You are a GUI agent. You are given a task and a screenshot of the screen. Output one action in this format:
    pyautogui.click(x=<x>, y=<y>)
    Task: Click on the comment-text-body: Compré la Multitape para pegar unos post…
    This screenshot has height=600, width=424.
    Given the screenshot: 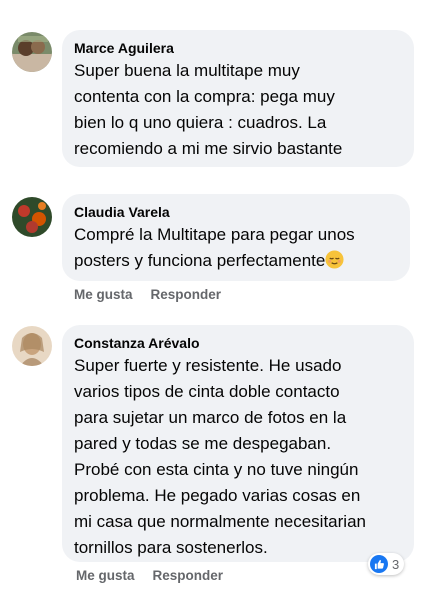 What is the action you would take?
    pyautogui.click(x=214, y=247)
    